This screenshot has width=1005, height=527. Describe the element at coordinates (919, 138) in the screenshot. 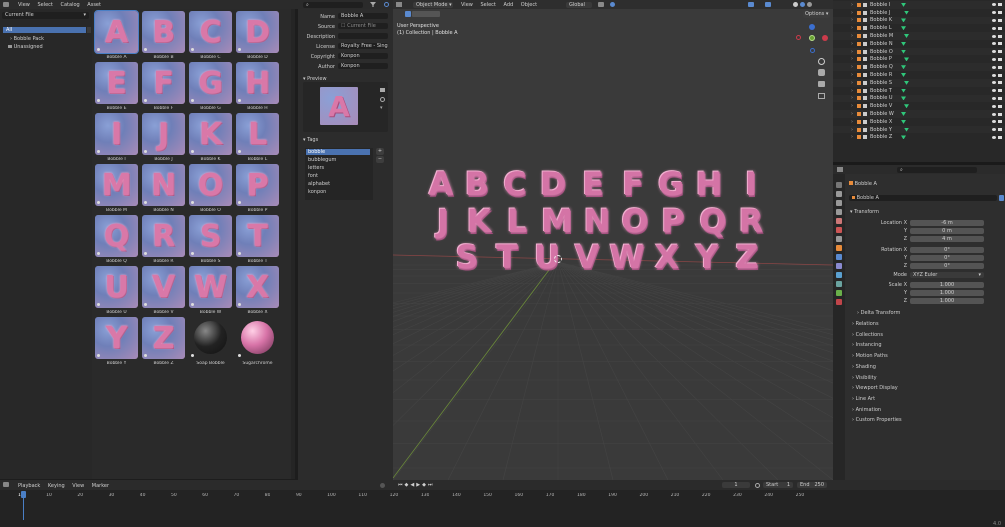

I see `outliner-row: › Bobble Z` at that location.